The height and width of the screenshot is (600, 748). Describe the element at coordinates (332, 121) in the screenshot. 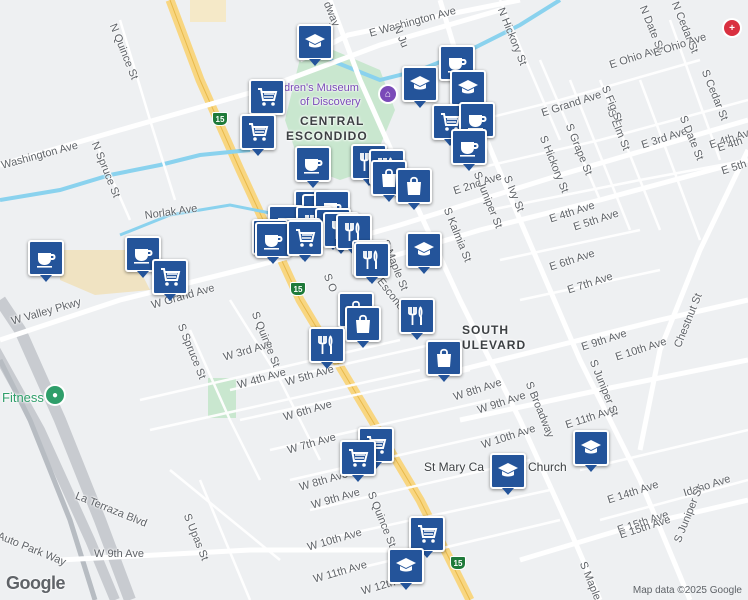

I see `area-label: CENTRAL` at that location.